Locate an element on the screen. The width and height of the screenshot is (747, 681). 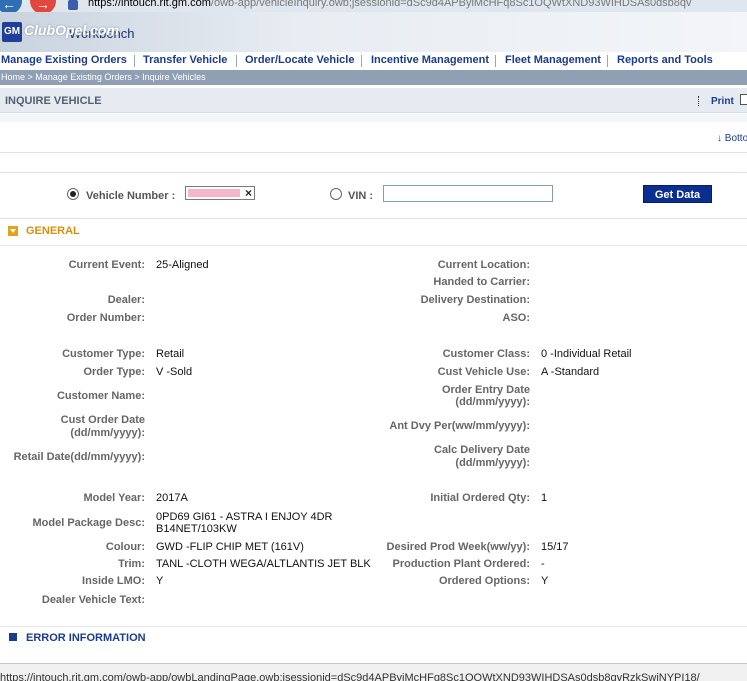
redacted-value is located at coordinates (214, 193).